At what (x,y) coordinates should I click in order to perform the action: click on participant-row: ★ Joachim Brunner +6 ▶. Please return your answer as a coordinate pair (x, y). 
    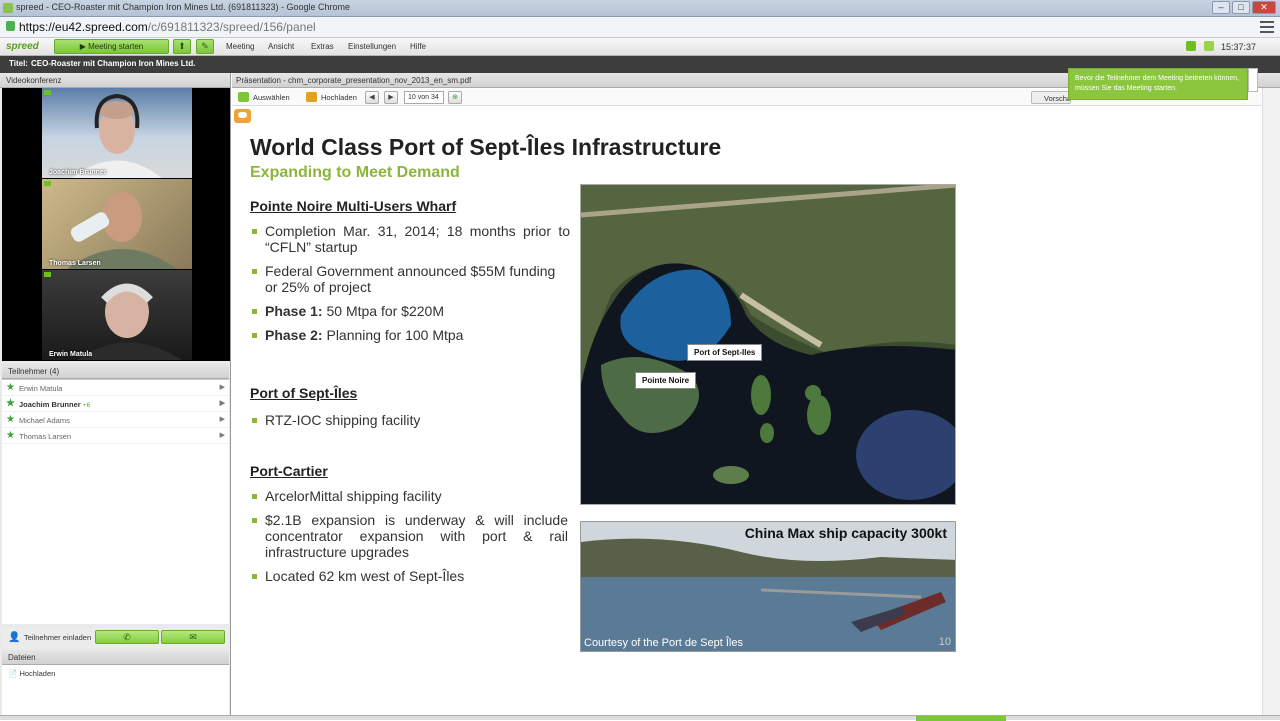
    Looking at the image, I should click on (115, 404).